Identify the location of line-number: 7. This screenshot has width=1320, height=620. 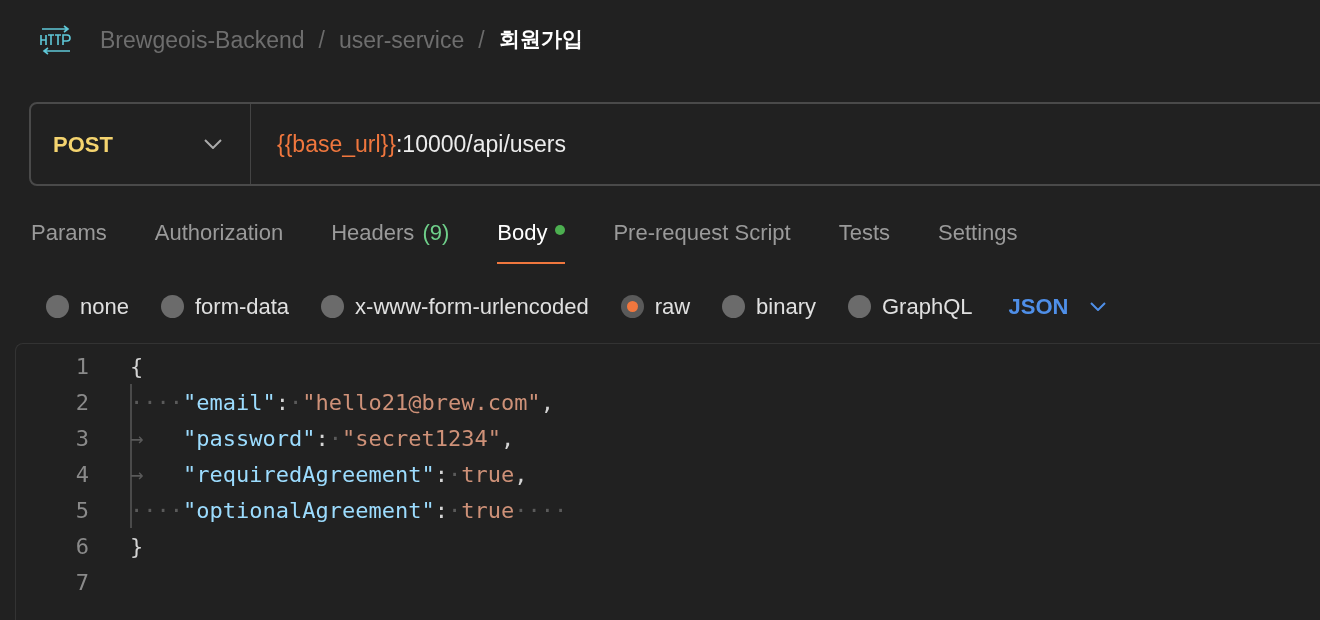
(81, 582).